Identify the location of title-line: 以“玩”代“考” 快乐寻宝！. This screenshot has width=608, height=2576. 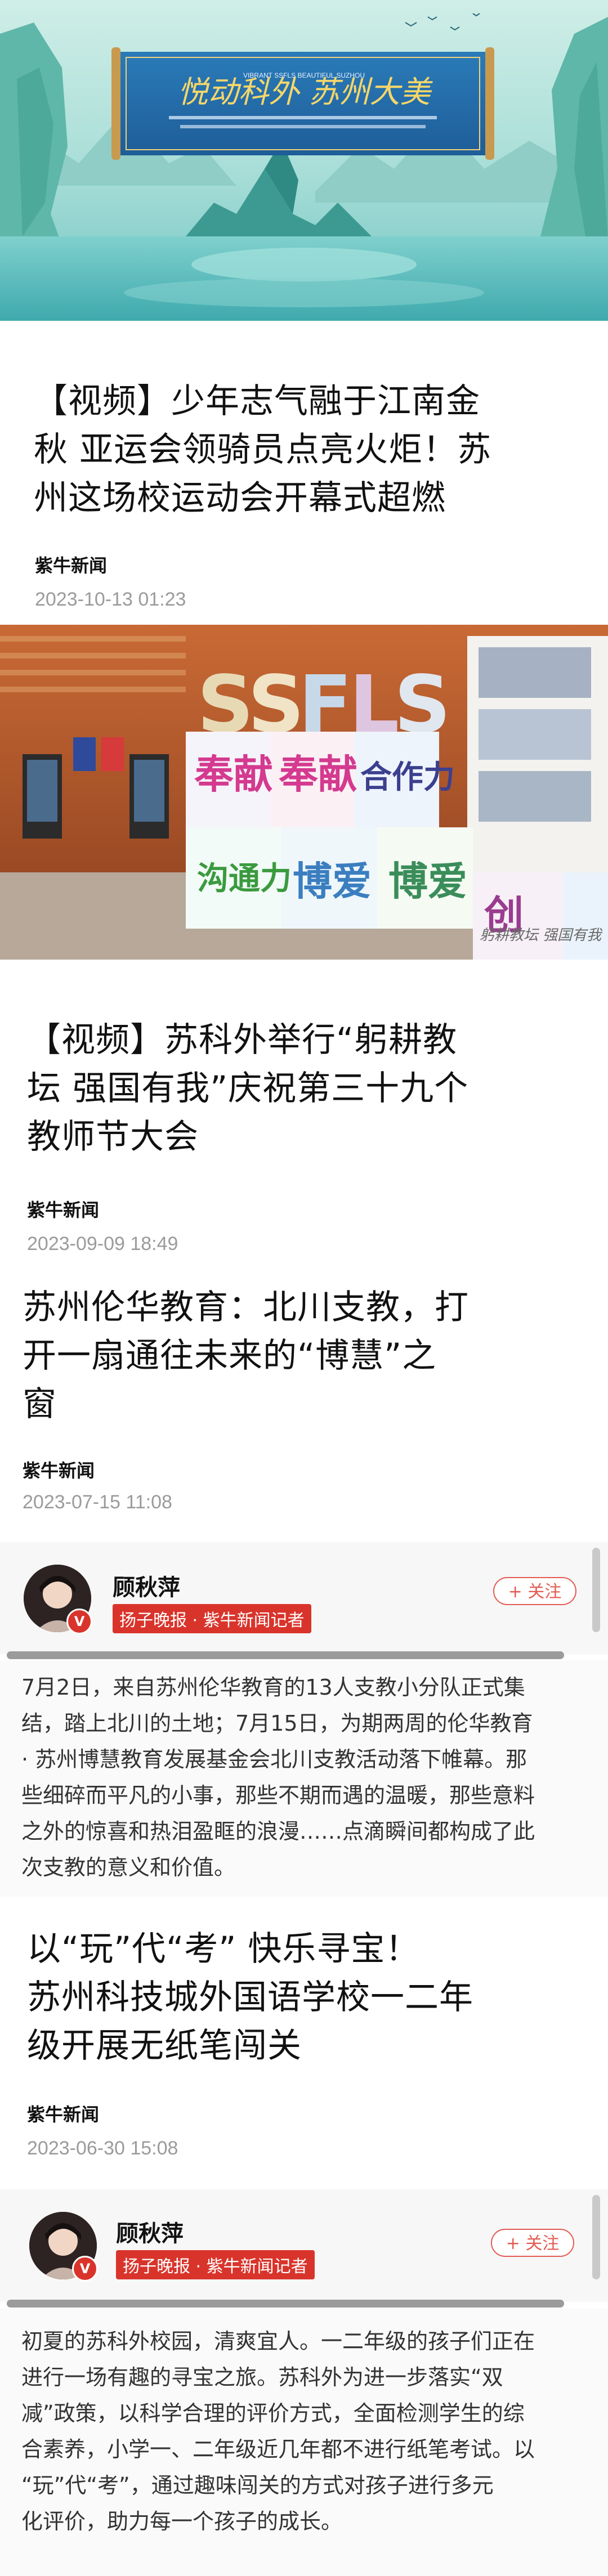
(224, 1949).